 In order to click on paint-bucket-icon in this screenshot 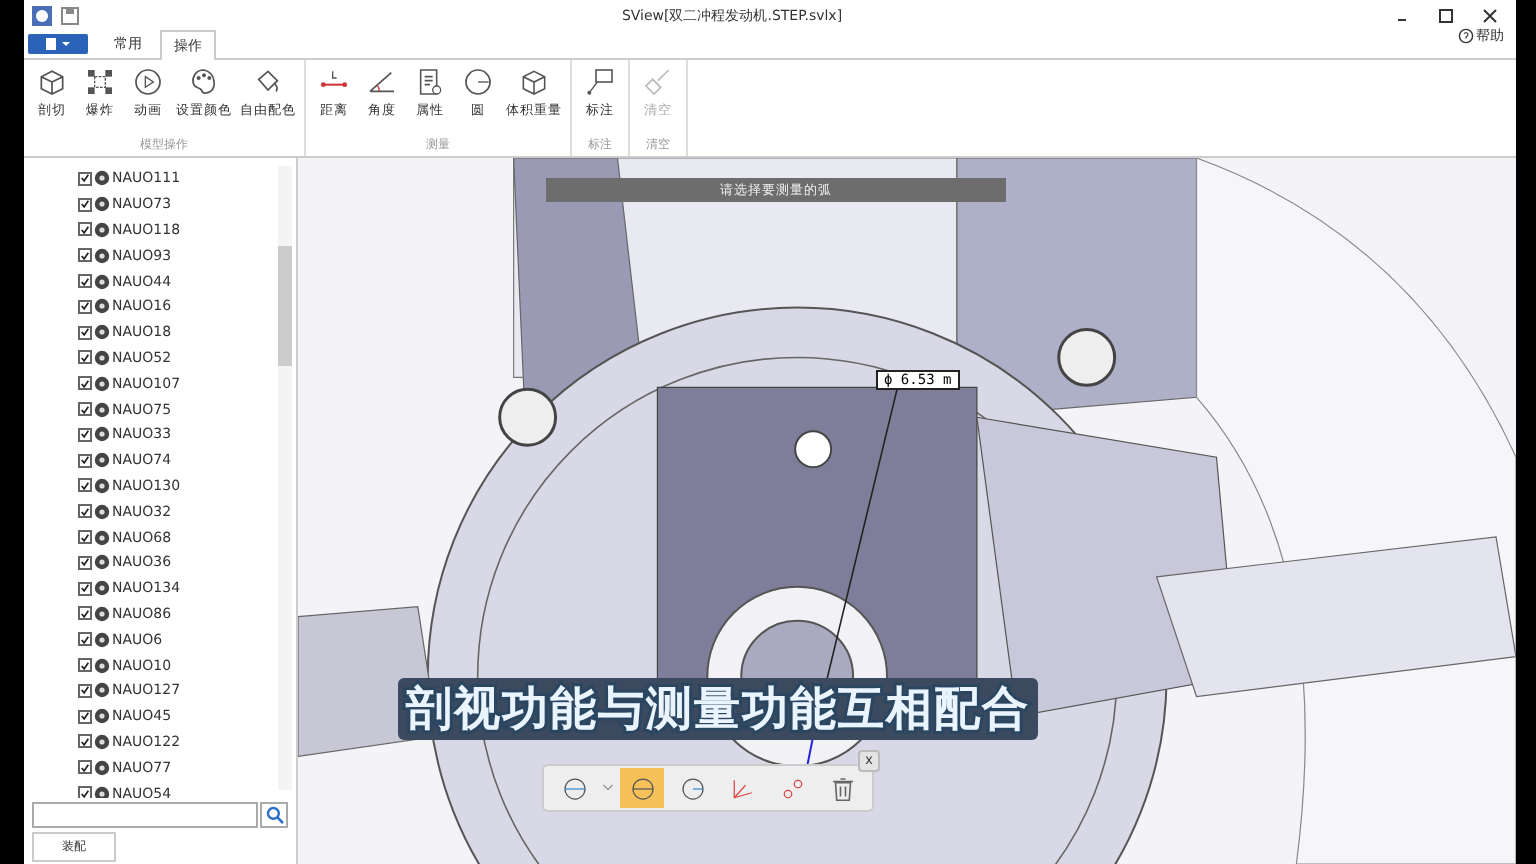, I will do `click(268, 82)`.